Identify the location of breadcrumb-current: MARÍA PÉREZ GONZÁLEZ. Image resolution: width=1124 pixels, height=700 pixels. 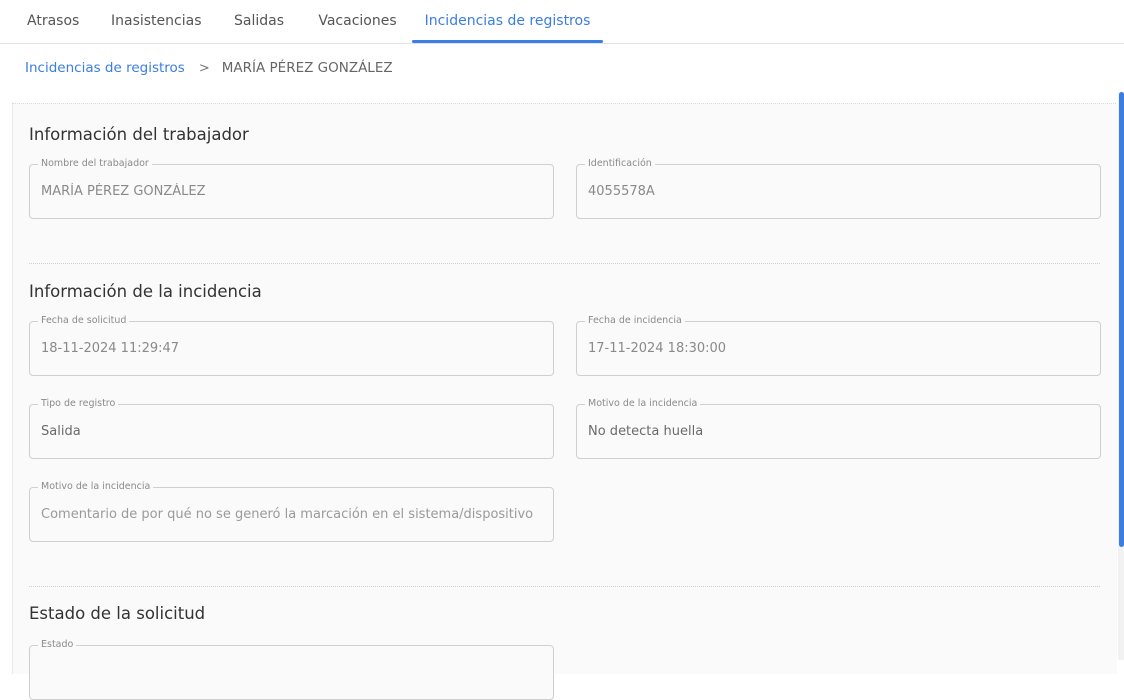
(307, 68).